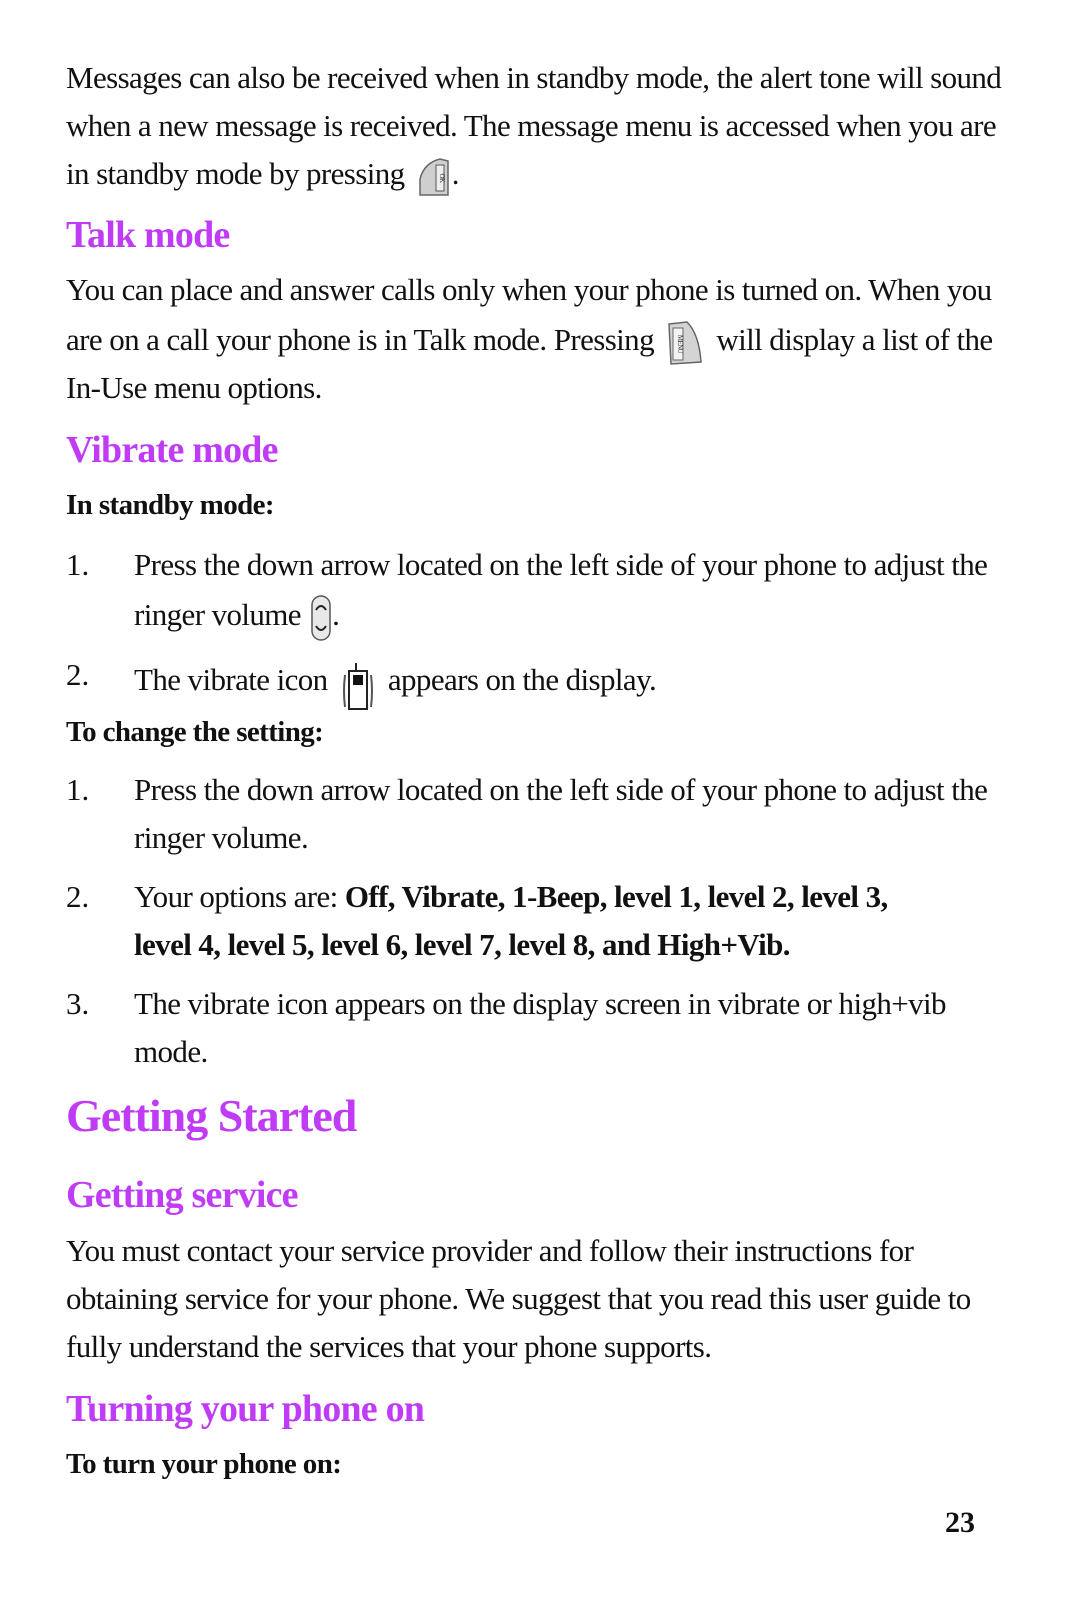 This screenshot has width=1080, height=1622. I want to click on intro-line-3-text: in standby mode by pressing, so click(235, 173).